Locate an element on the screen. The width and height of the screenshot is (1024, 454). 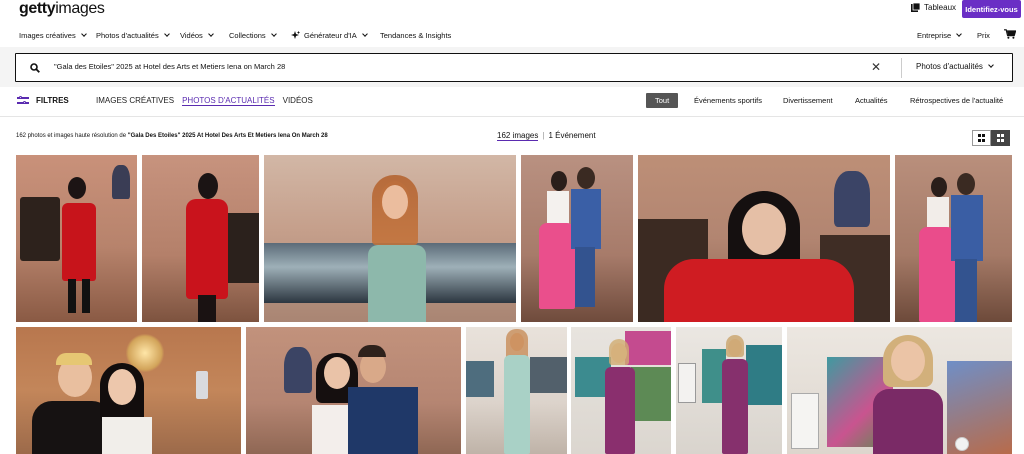
nav-item-enterprise: Entreprise is located at coordinates (940, 35).